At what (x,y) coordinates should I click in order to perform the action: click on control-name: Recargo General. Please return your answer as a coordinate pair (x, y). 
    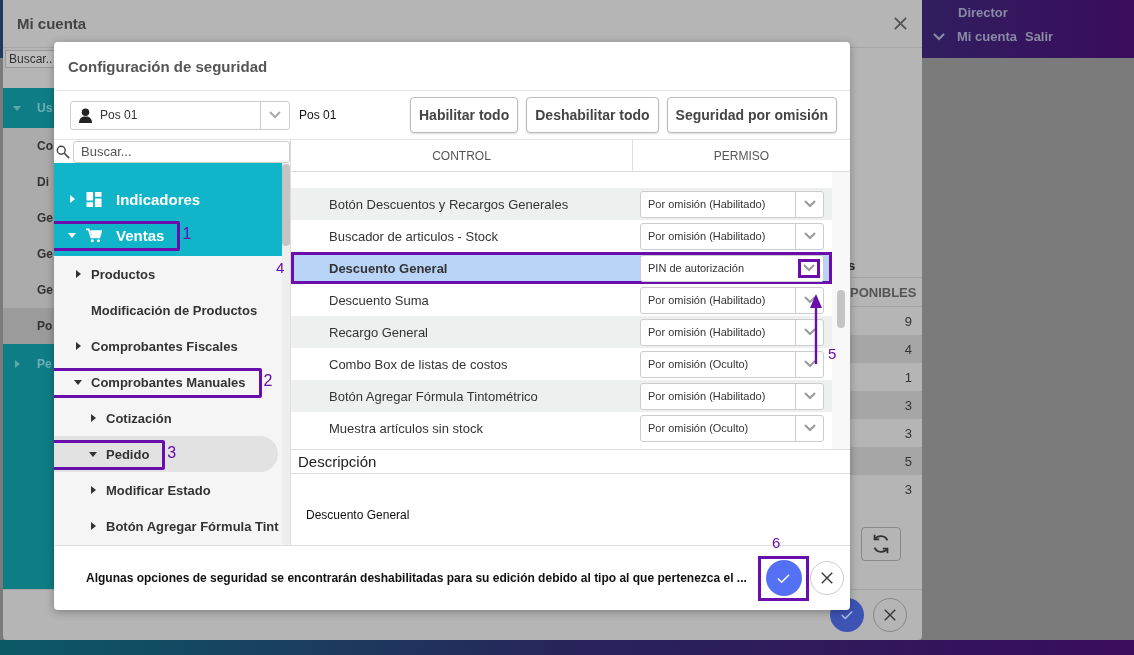
    Looking at the image, I should click on (378, 332).